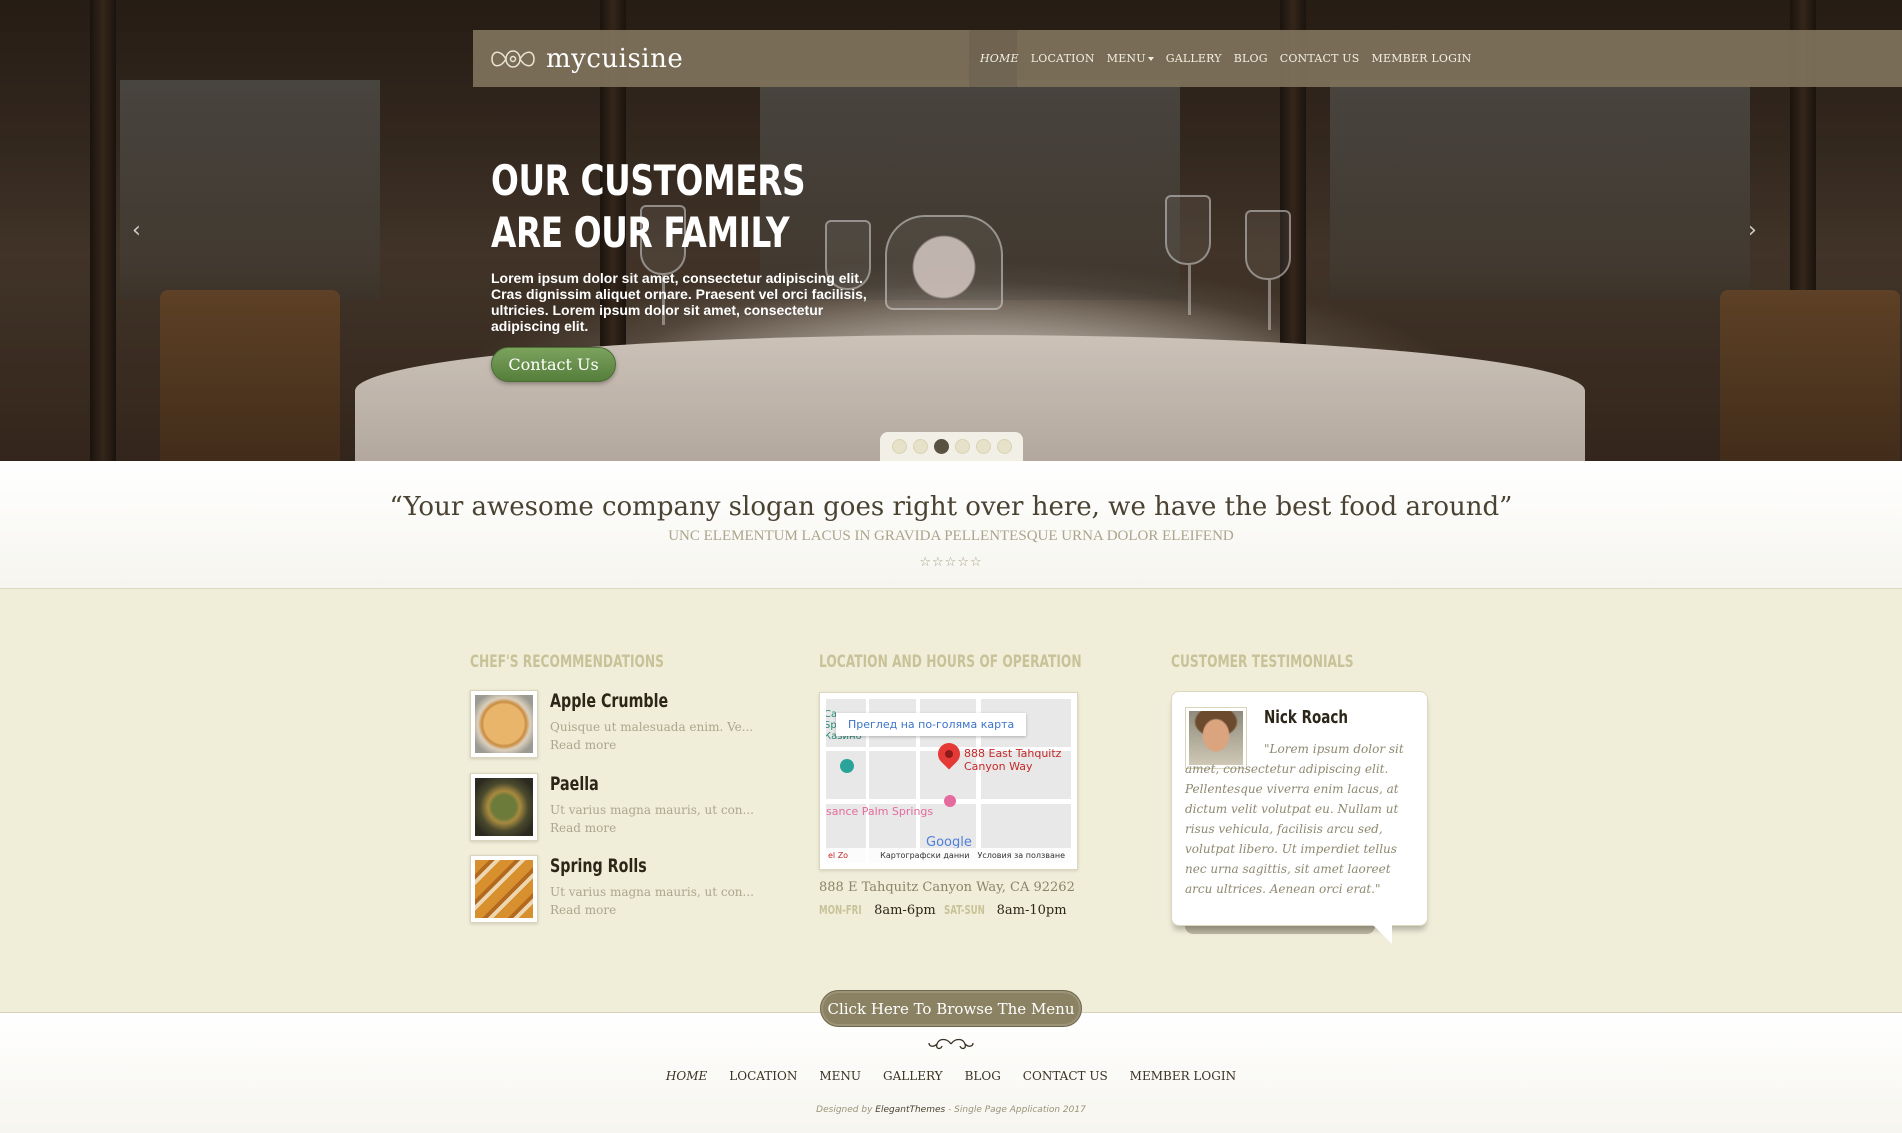 The image size is (1902, 1133). Describe the element at coordinates (609, 701) in the screenshot. I see `recommendation-name: Apple Crumble` at that location.